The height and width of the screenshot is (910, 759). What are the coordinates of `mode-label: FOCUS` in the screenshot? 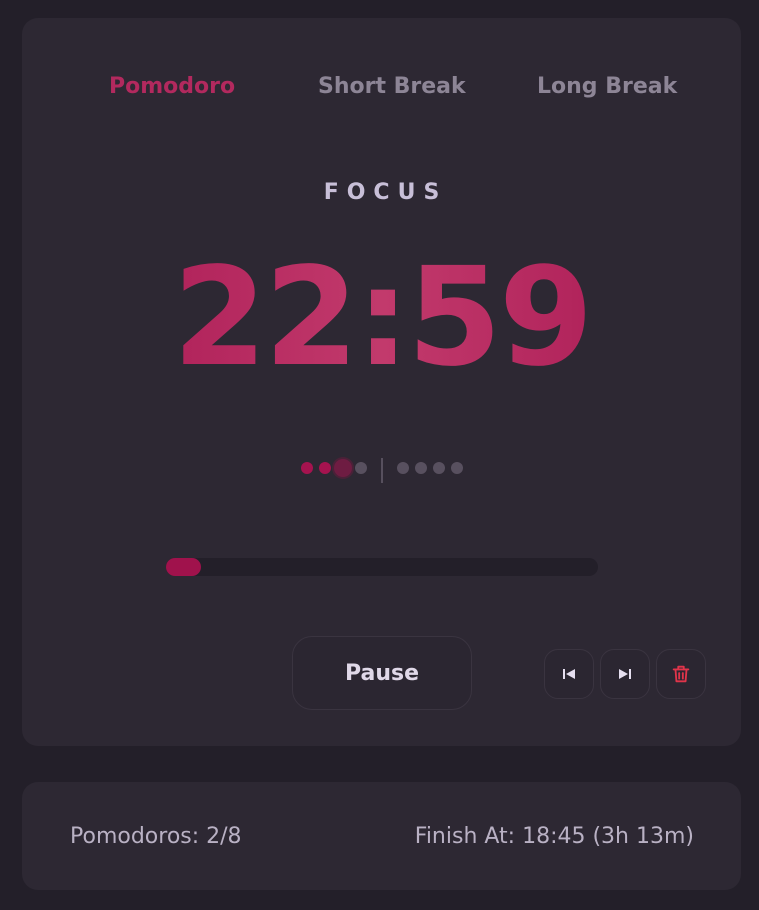 It's located at (385, 192).